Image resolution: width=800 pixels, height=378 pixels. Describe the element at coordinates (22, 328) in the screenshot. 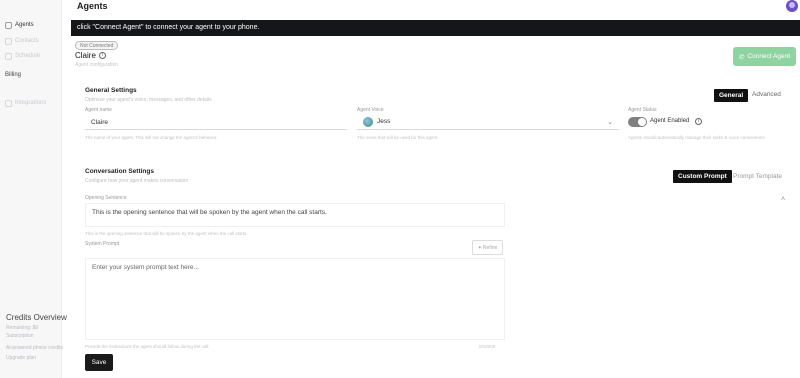

I see `credits-remaining: Remaining: $0` at that location.